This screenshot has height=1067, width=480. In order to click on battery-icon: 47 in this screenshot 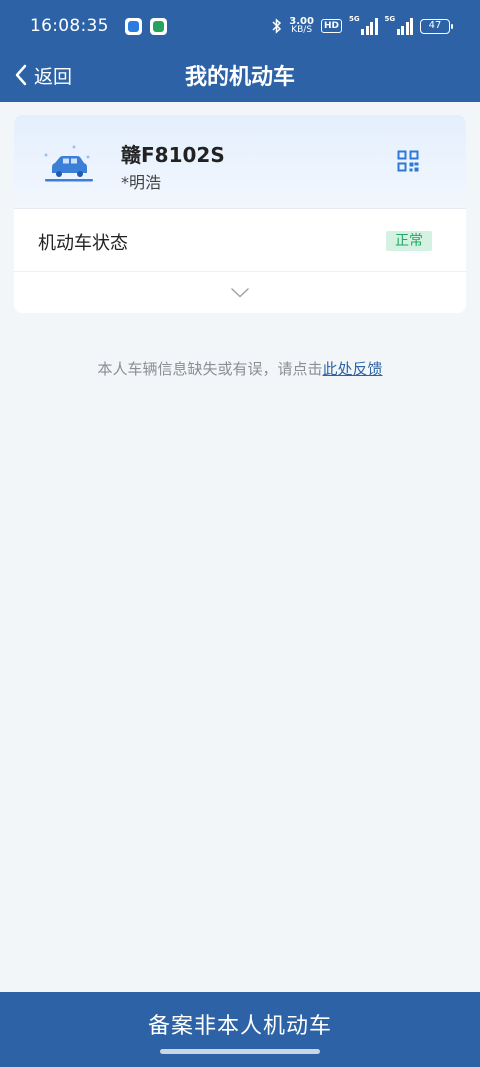, I will do `click(436, 26)`.